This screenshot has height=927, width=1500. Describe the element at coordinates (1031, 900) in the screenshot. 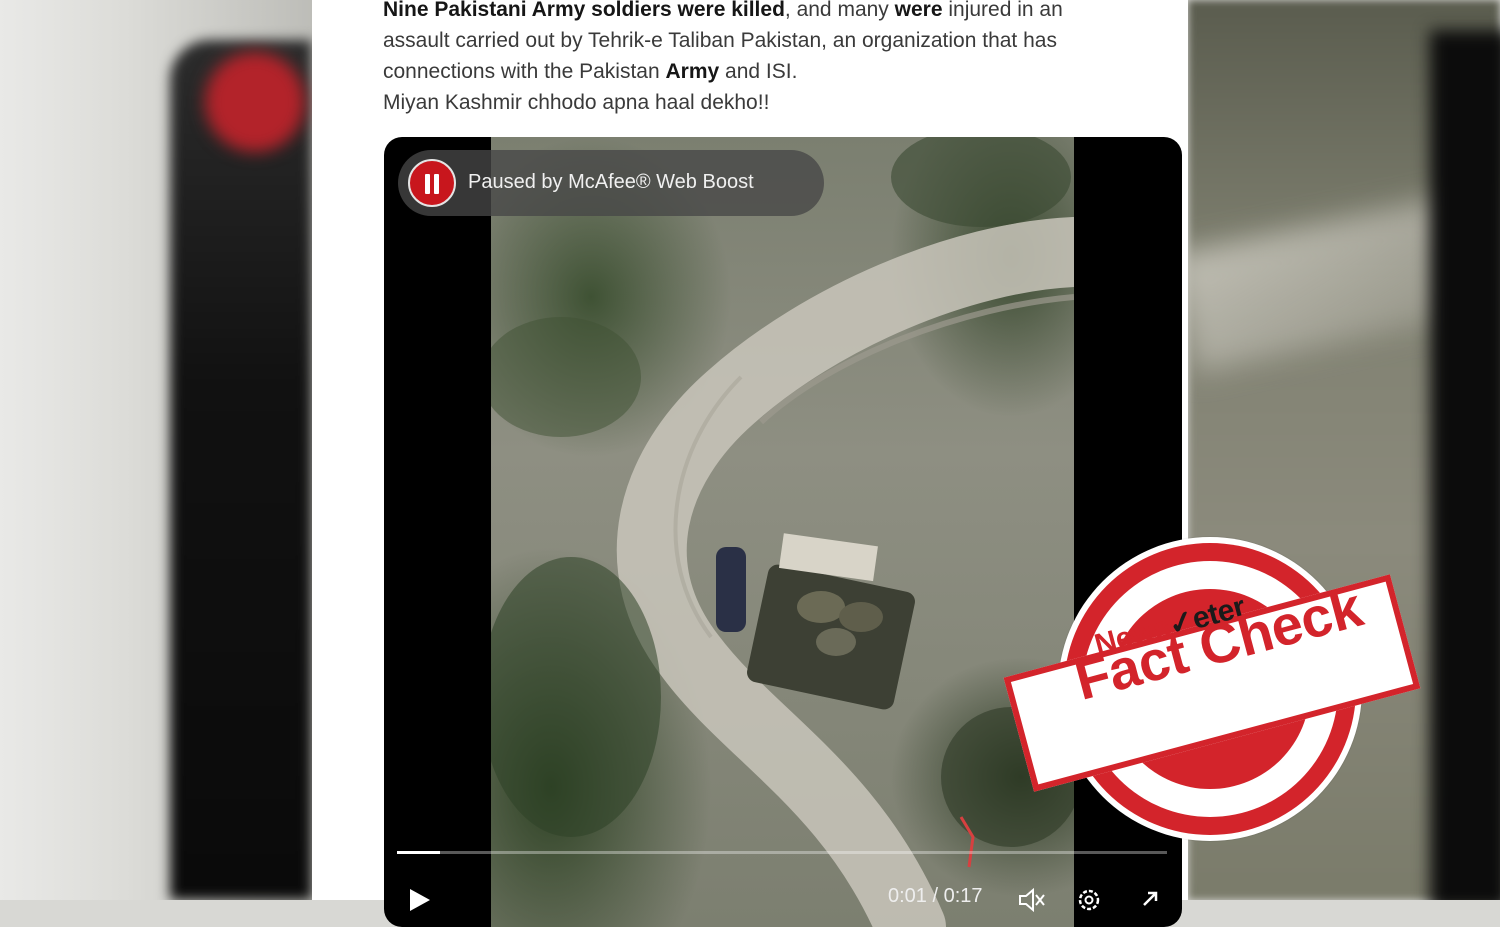

I see `mute-icon` at that location.